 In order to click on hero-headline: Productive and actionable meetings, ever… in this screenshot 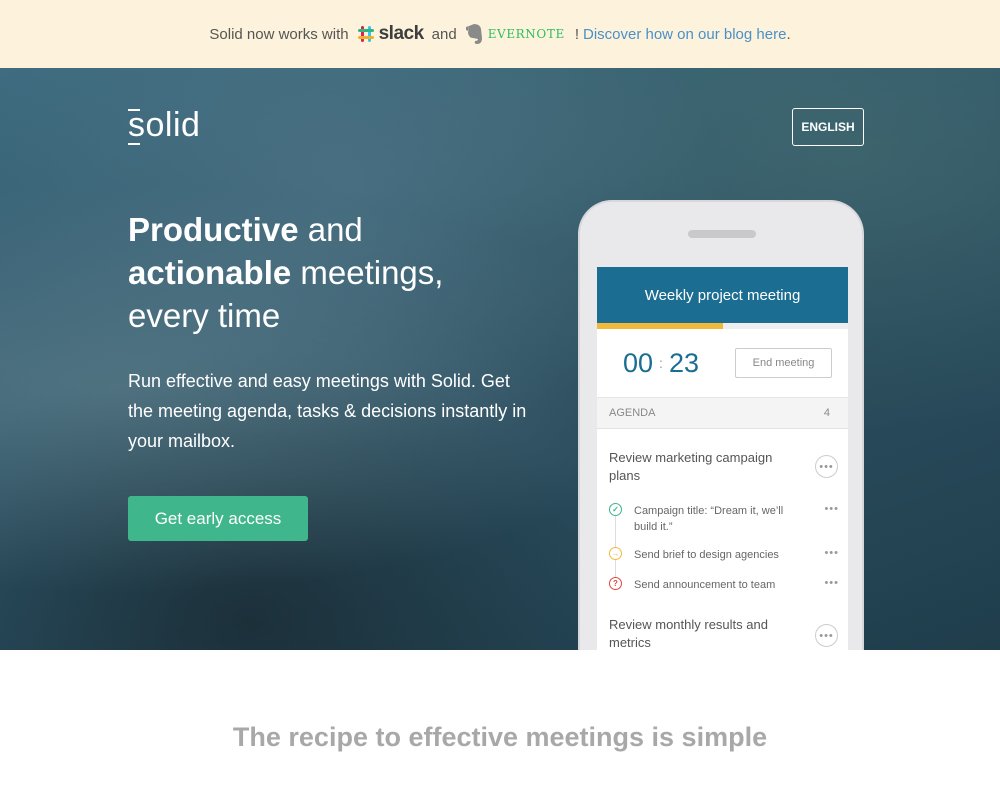, I will do `click(318, 272)`.